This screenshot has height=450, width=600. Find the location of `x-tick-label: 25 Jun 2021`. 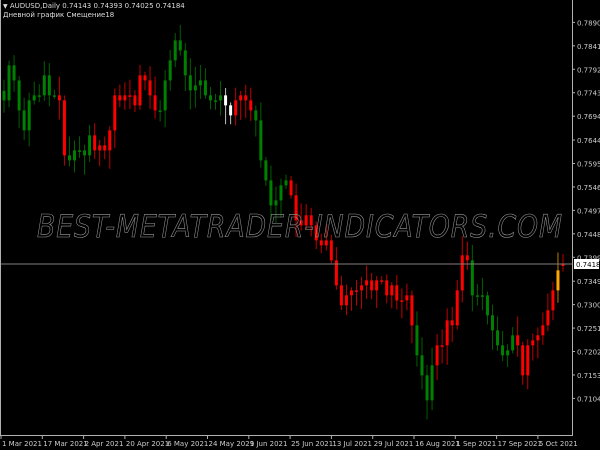

x-tick-label: 25 Jun 2021 is located at coordinates (312, 444).